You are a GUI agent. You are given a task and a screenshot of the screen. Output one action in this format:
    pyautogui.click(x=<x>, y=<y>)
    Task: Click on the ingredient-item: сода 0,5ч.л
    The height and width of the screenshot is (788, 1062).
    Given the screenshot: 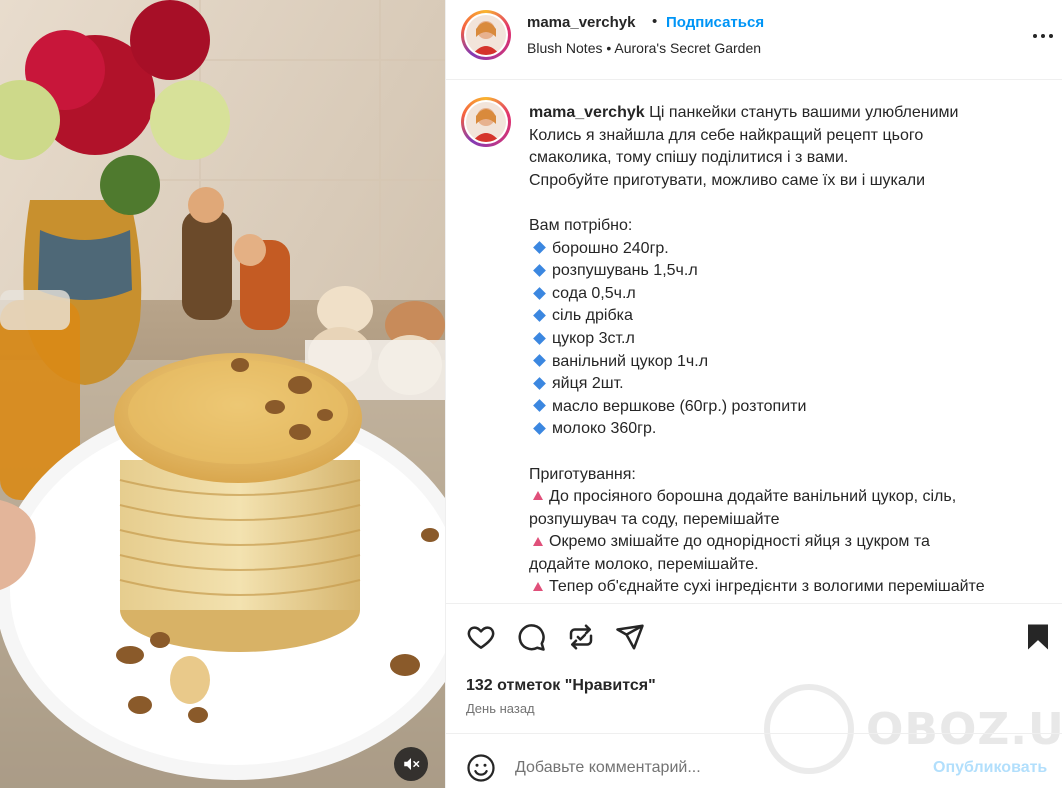 What is the action you would take?
    pyautogui.click(x=784, y=294)
    